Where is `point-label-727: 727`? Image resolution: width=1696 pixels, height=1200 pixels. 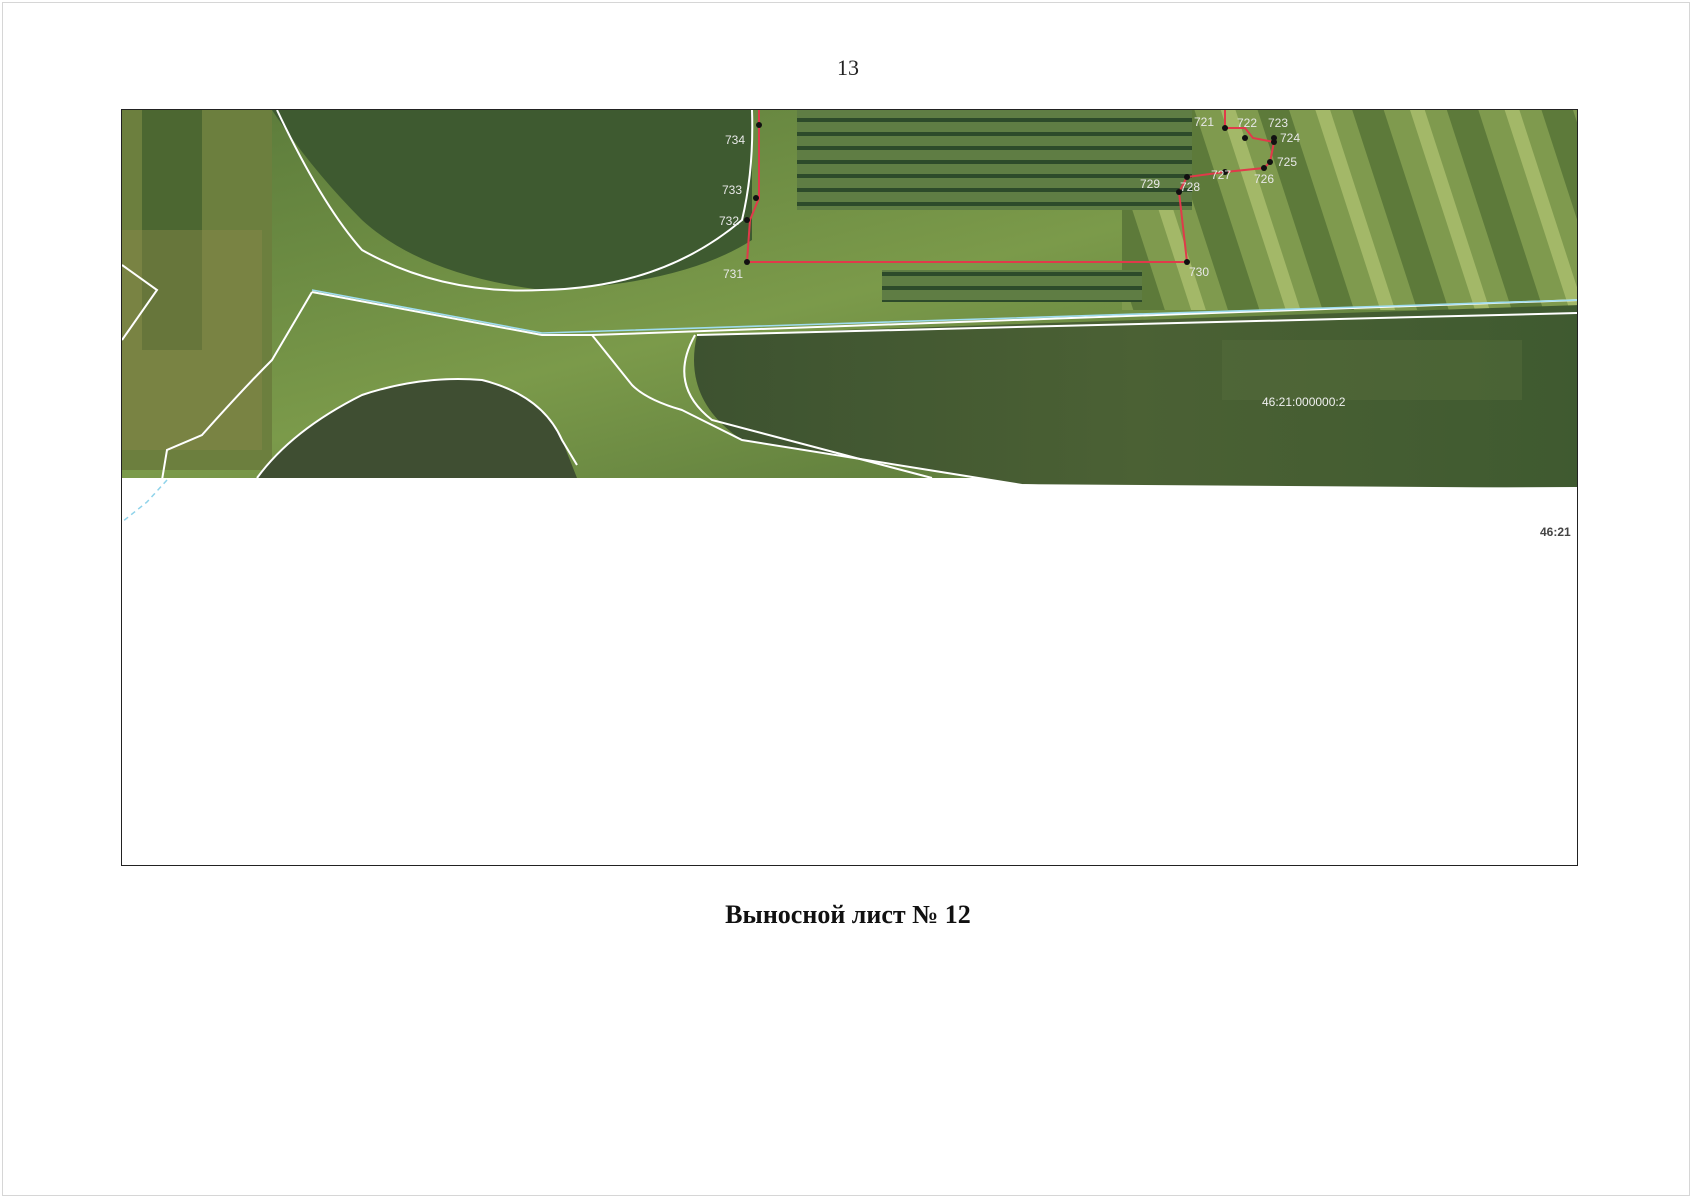
point-label-727: 727 is located at coordinates (1221, 175).